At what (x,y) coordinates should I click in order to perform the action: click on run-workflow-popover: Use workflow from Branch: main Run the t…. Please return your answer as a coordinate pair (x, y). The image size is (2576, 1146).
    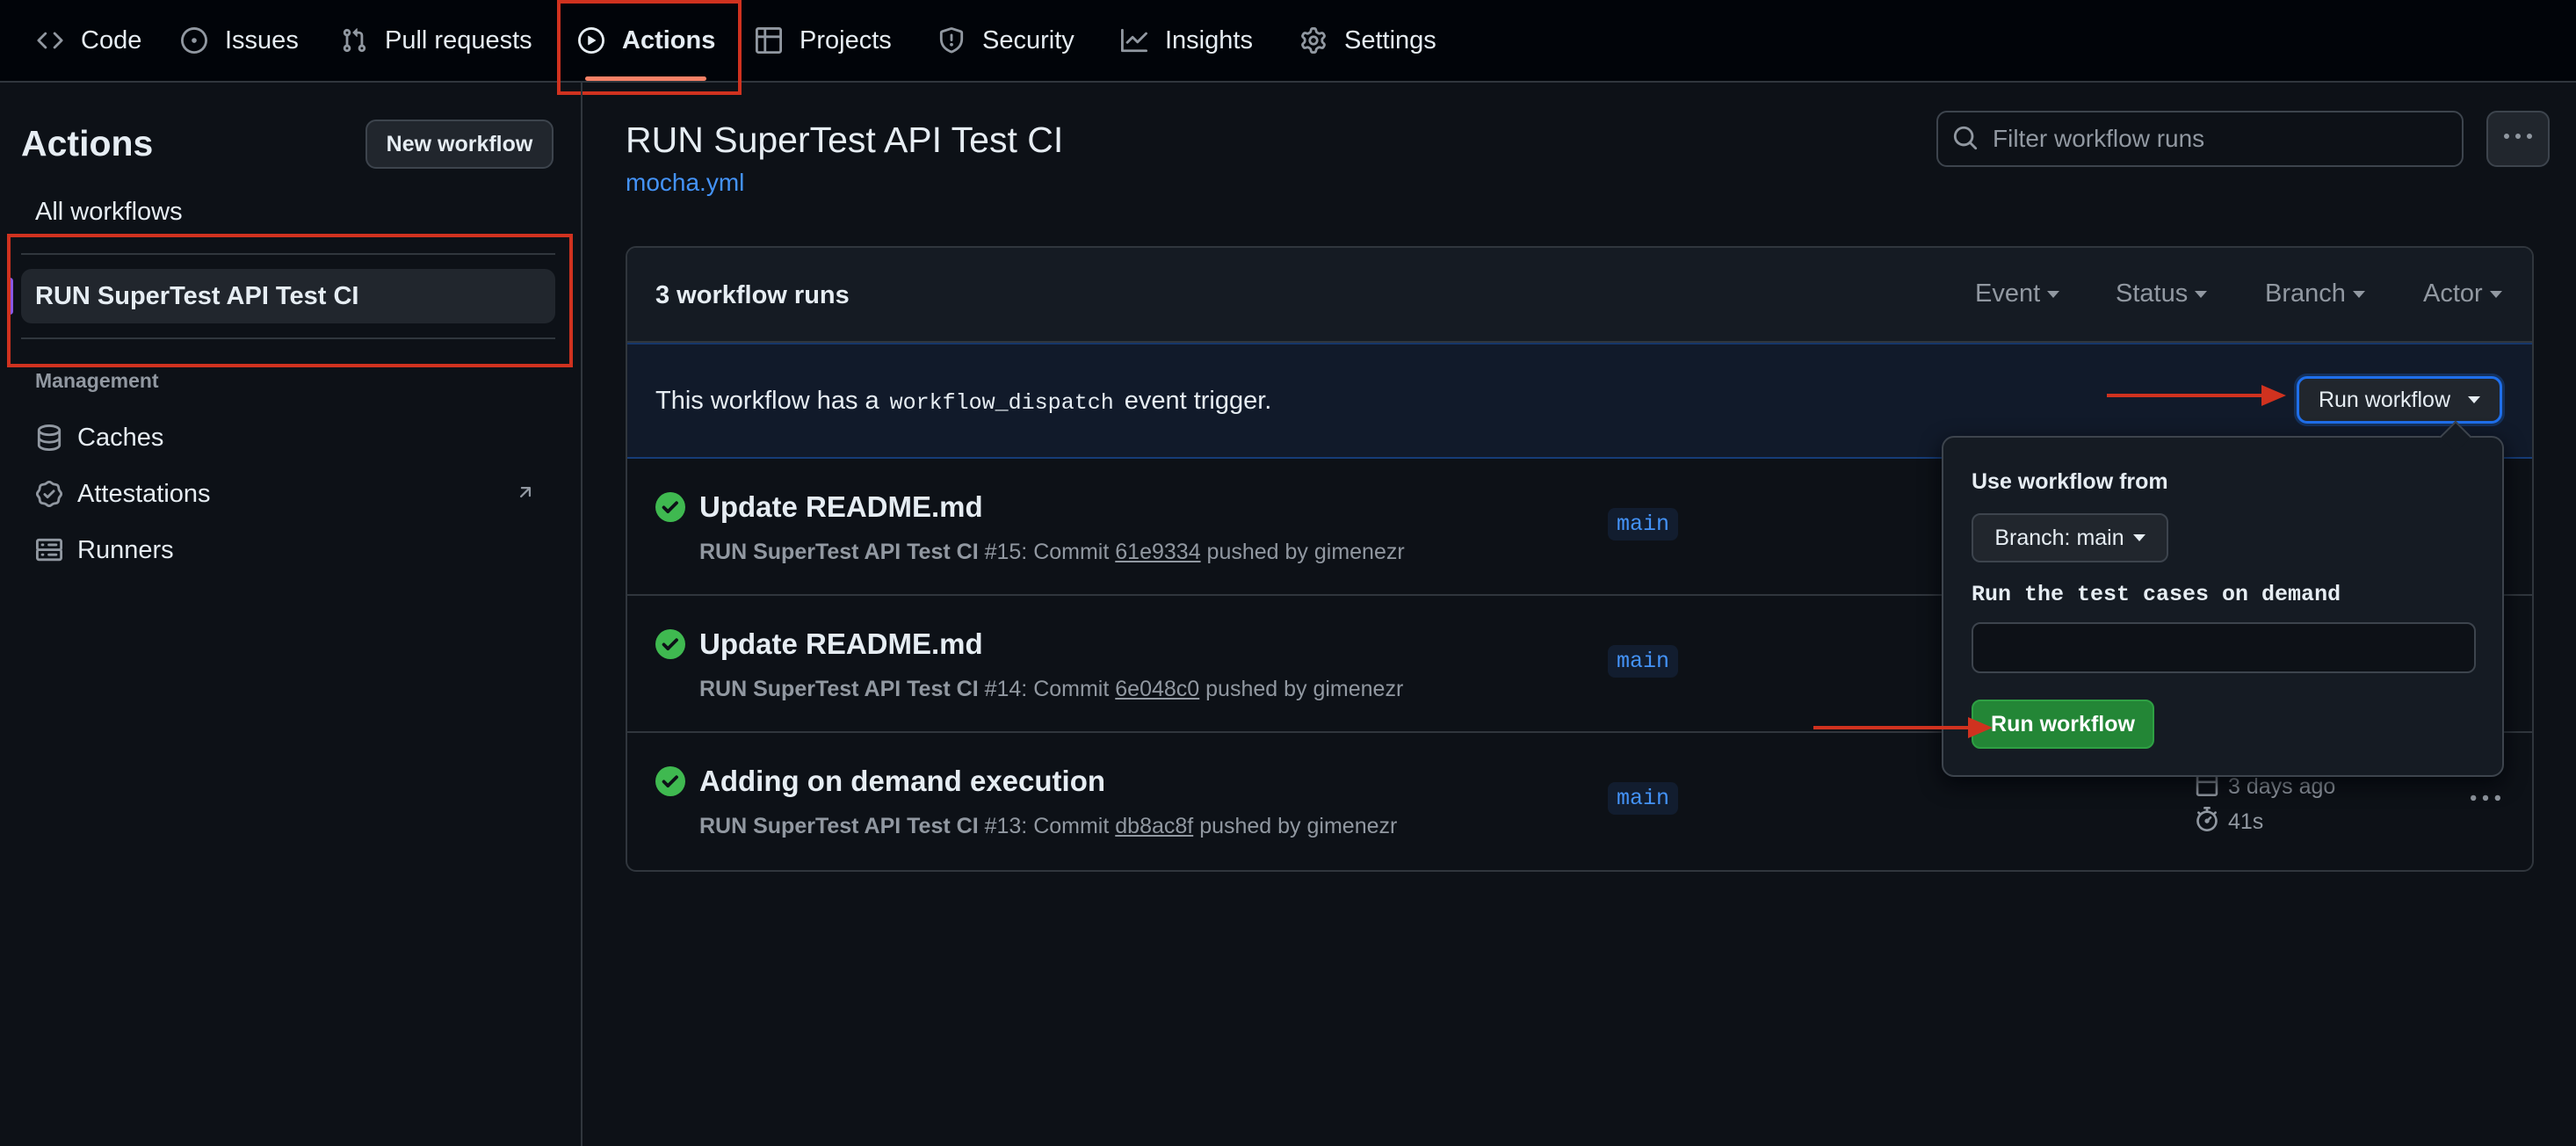
    Looking at the image, I should click on (2223, 606).